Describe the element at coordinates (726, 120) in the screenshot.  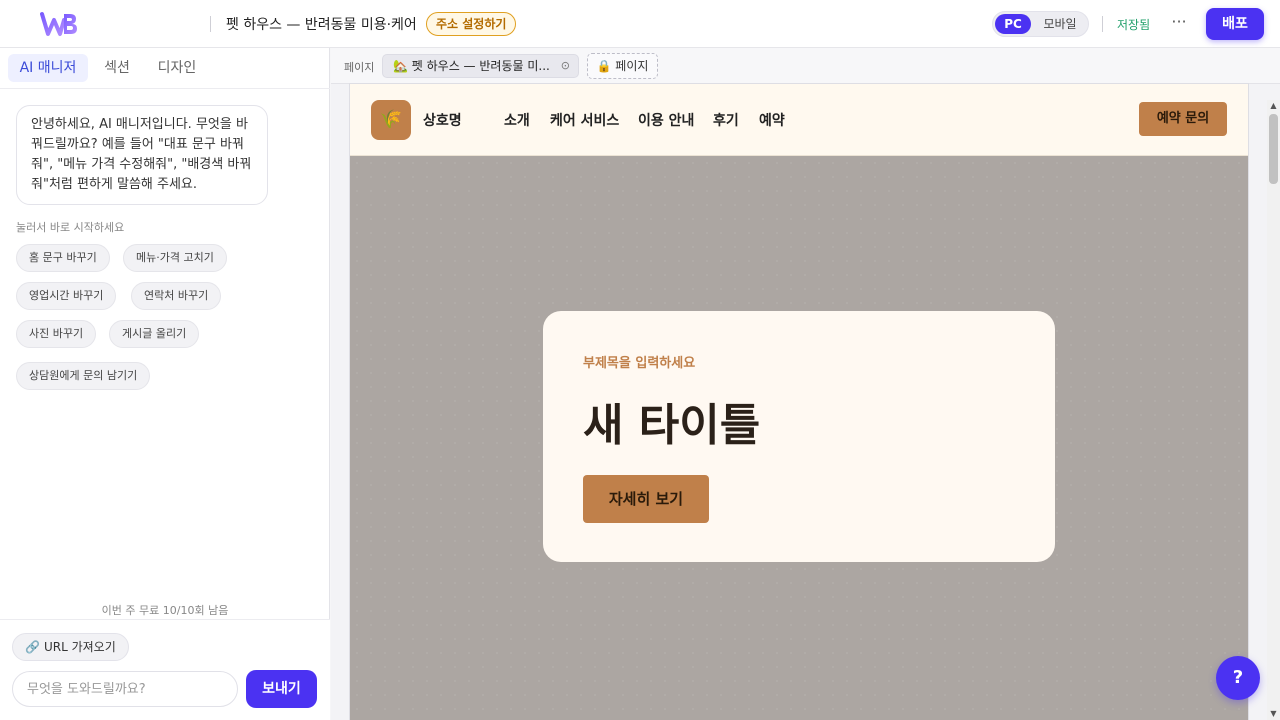
I see `nav-item-reviews: 후기` at that location.